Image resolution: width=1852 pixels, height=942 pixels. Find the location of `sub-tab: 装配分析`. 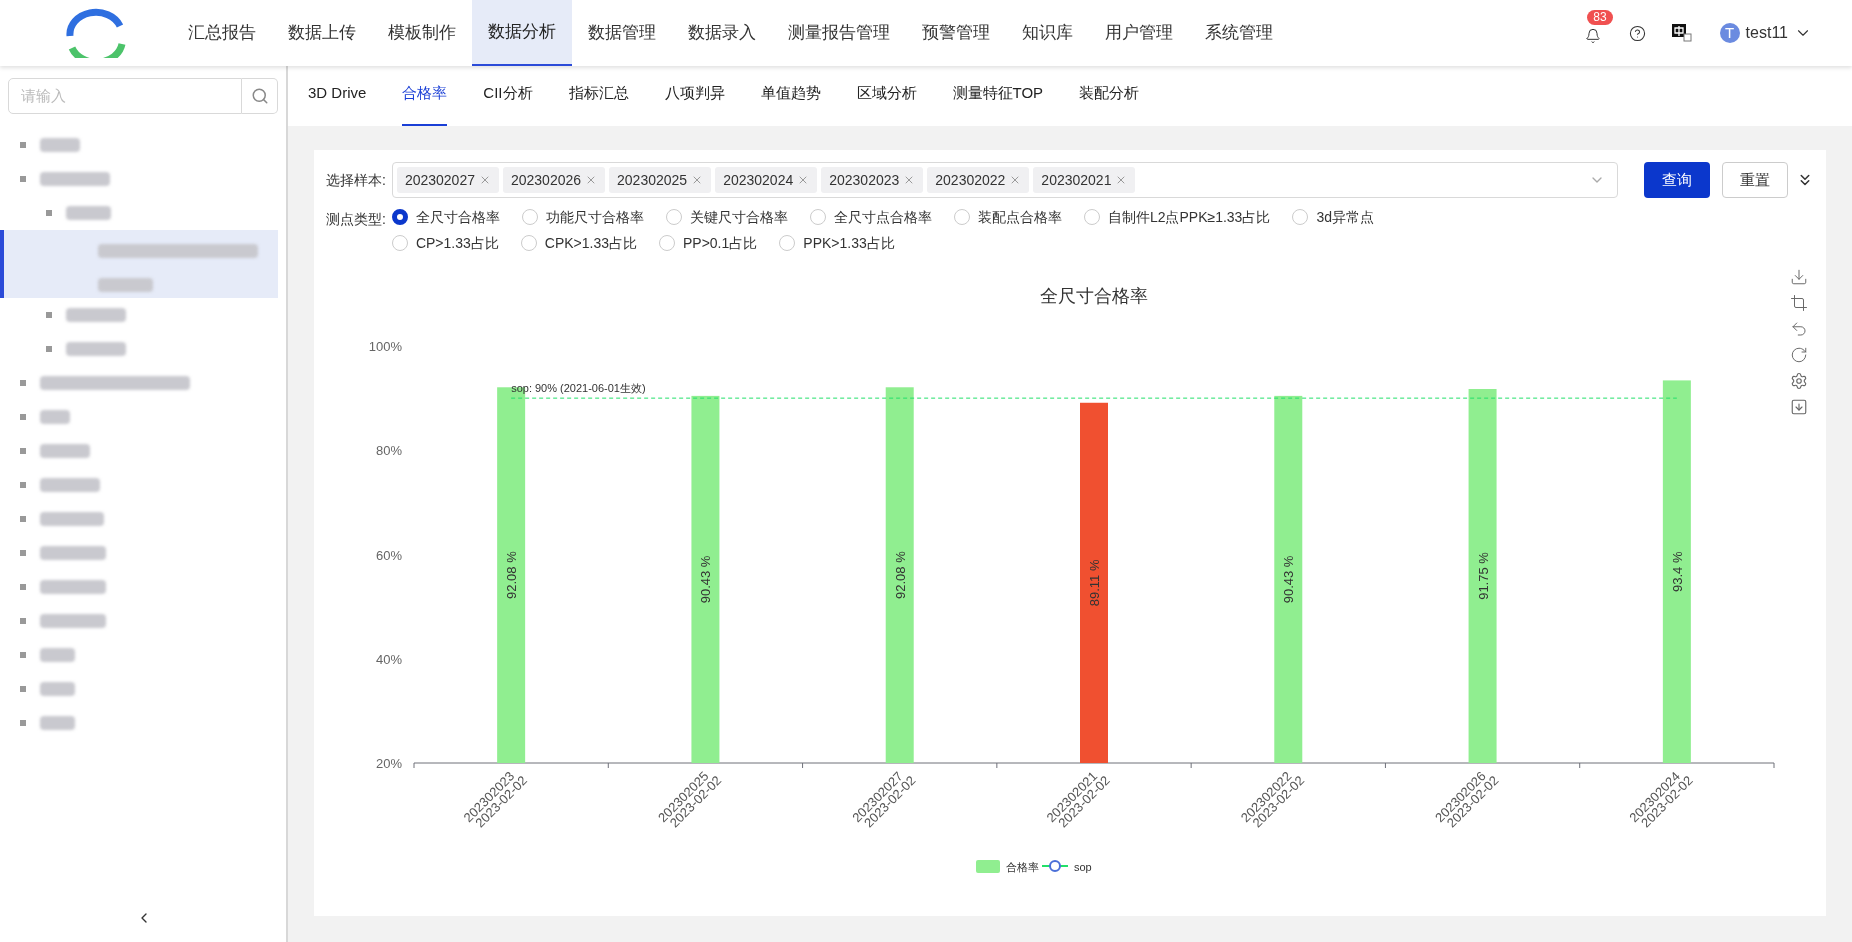

sub-tab: 装配分析 is located at coordinates (1109, 99).